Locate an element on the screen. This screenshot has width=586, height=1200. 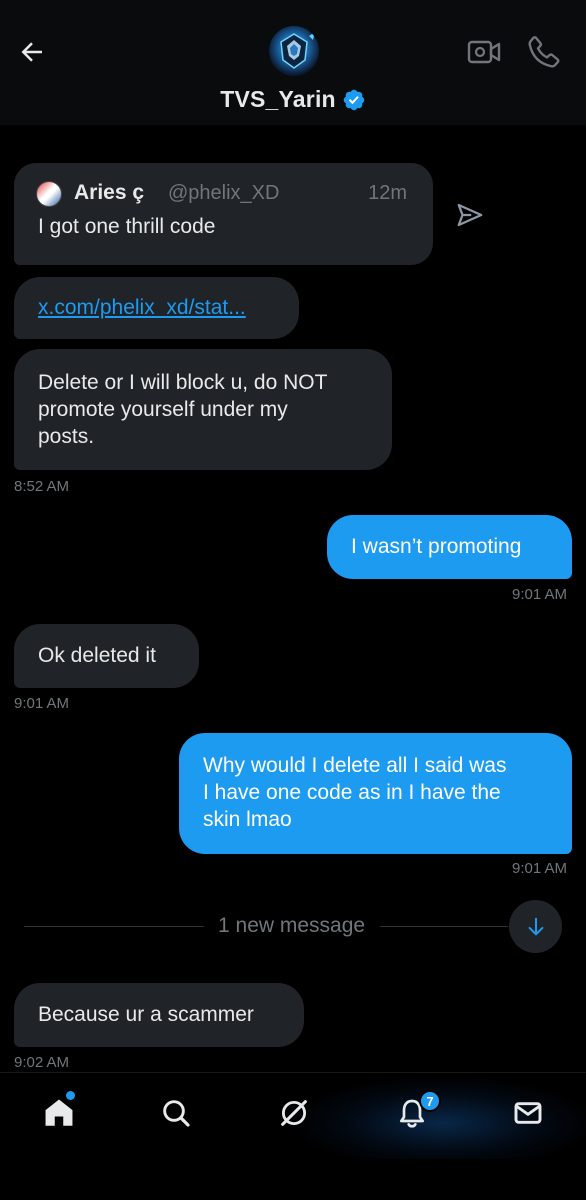
avatar-emblem is located at coordinates (297, 50).